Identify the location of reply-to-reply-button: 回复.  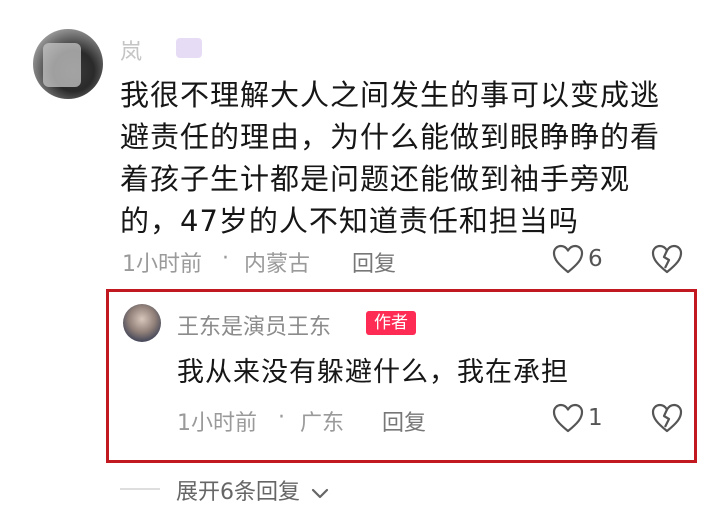
(404, 421).